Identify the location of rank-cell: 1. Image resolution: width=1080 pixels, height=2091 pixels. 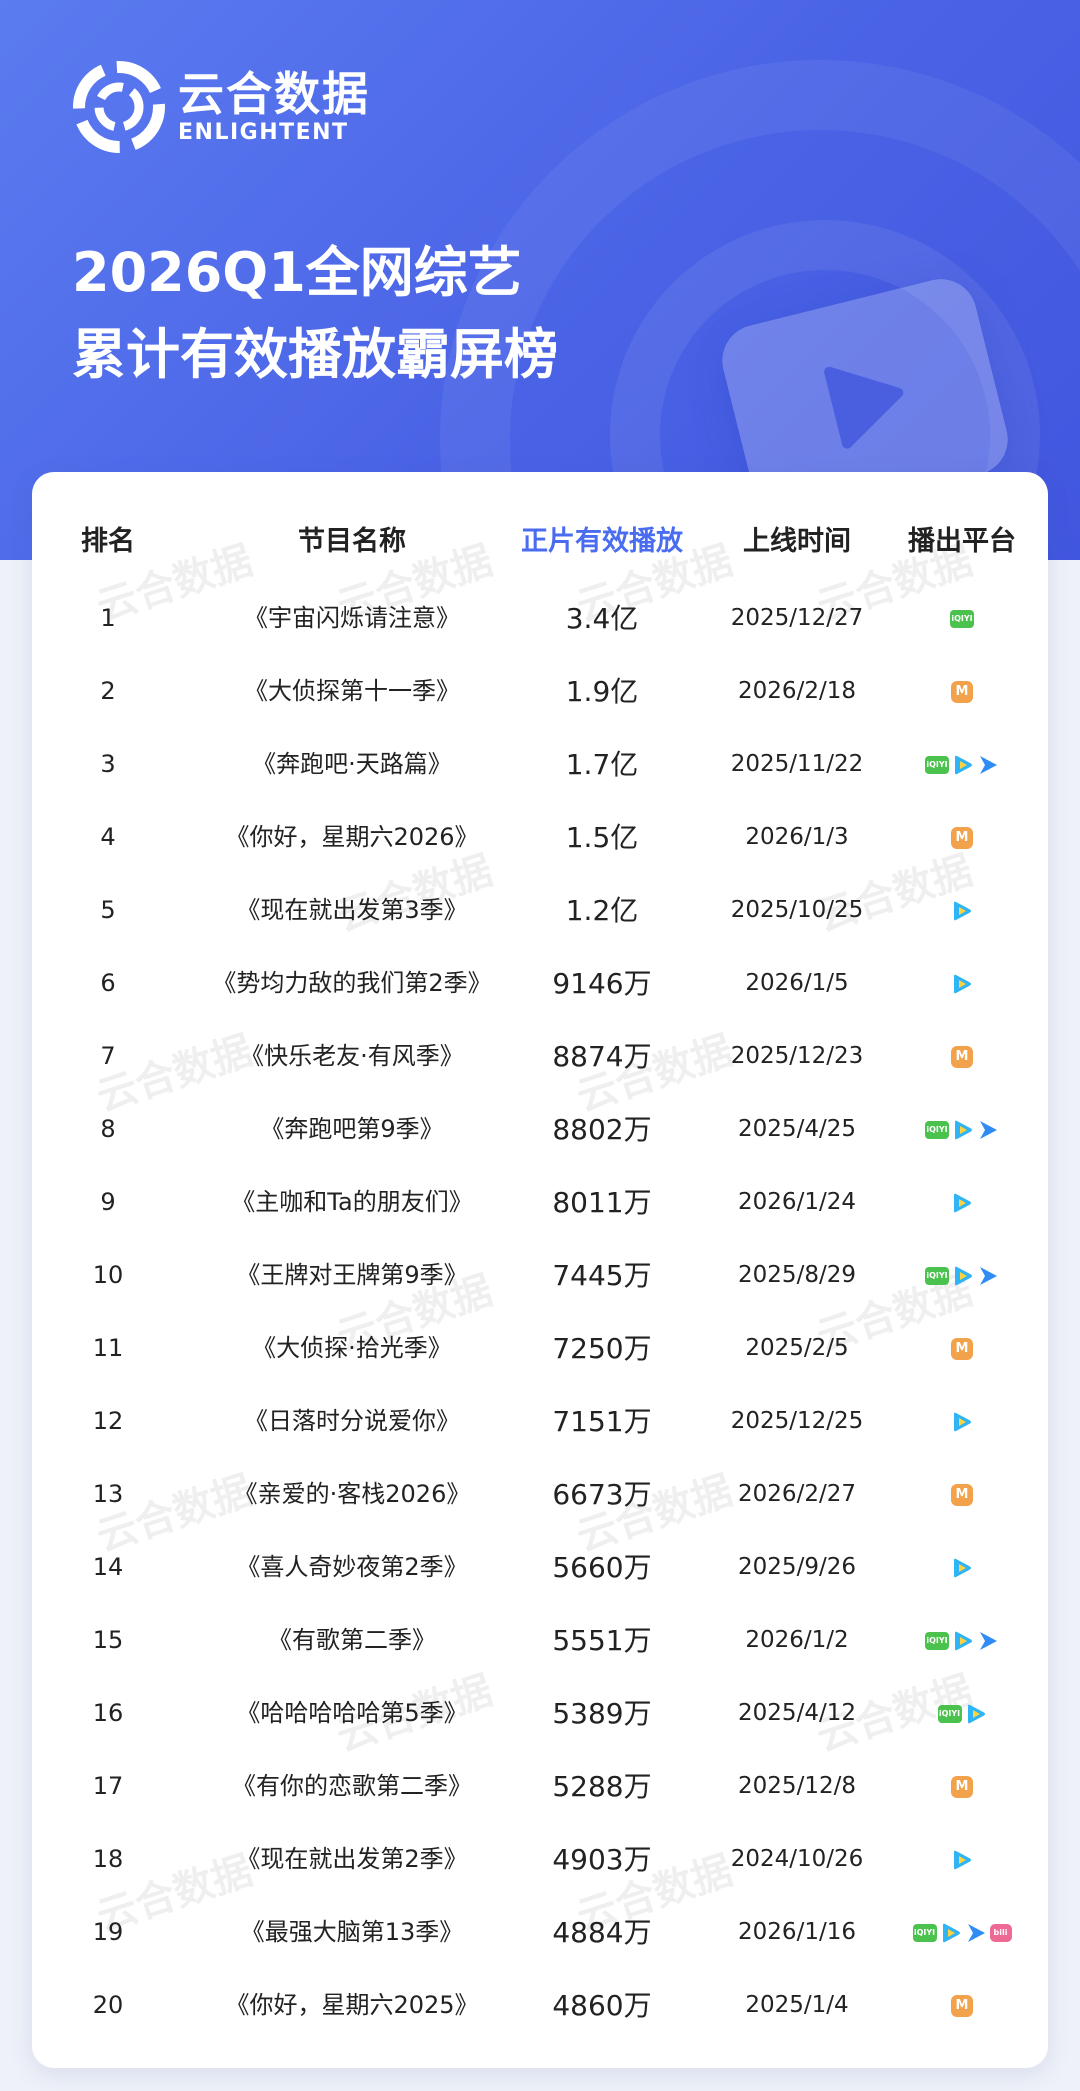
(108, 618).